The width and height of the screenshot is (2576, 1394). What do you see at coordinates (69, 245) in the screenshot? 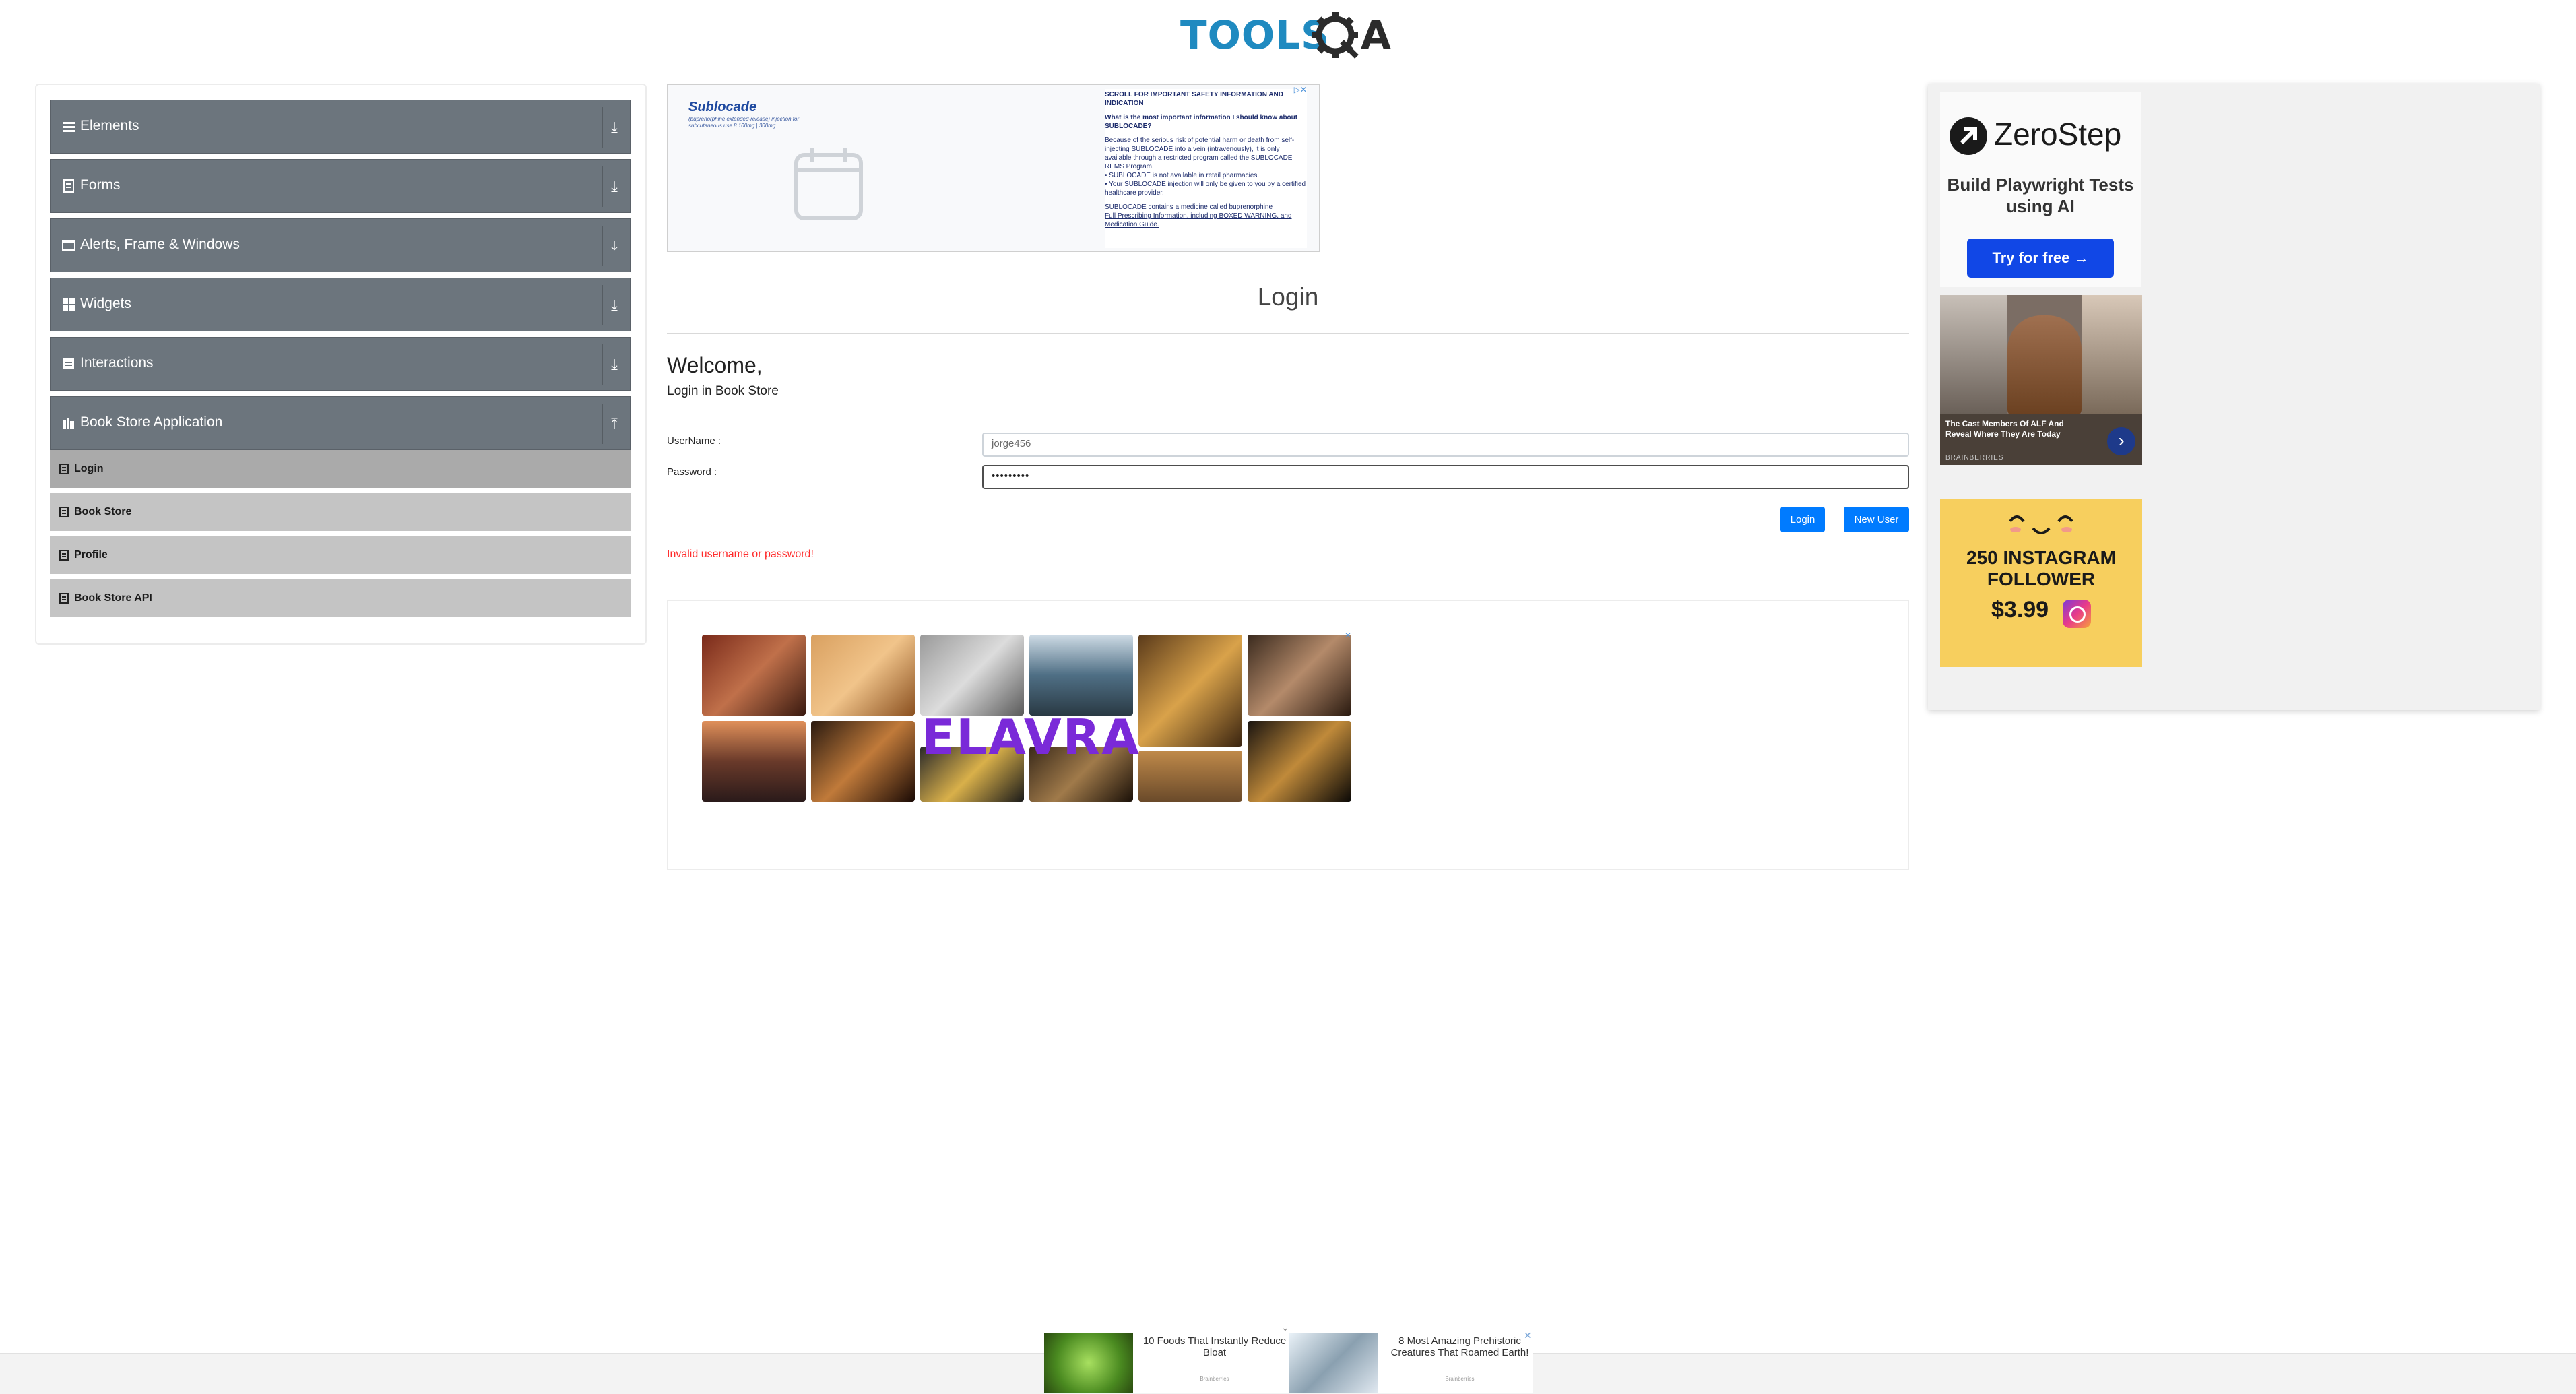
I see `window-icon` at bounding box center [69, 245].